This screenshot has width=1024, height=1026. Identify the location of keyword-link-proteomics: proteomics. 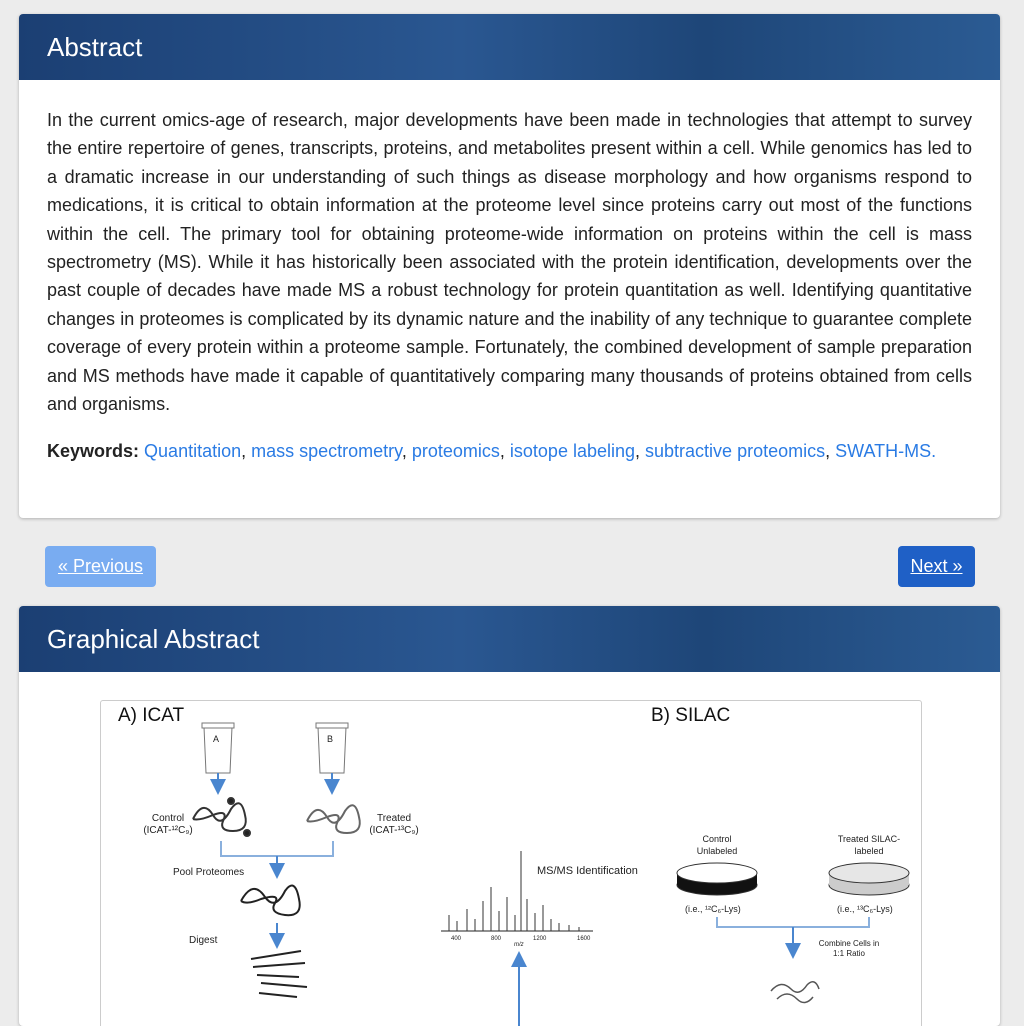
(456, 451).